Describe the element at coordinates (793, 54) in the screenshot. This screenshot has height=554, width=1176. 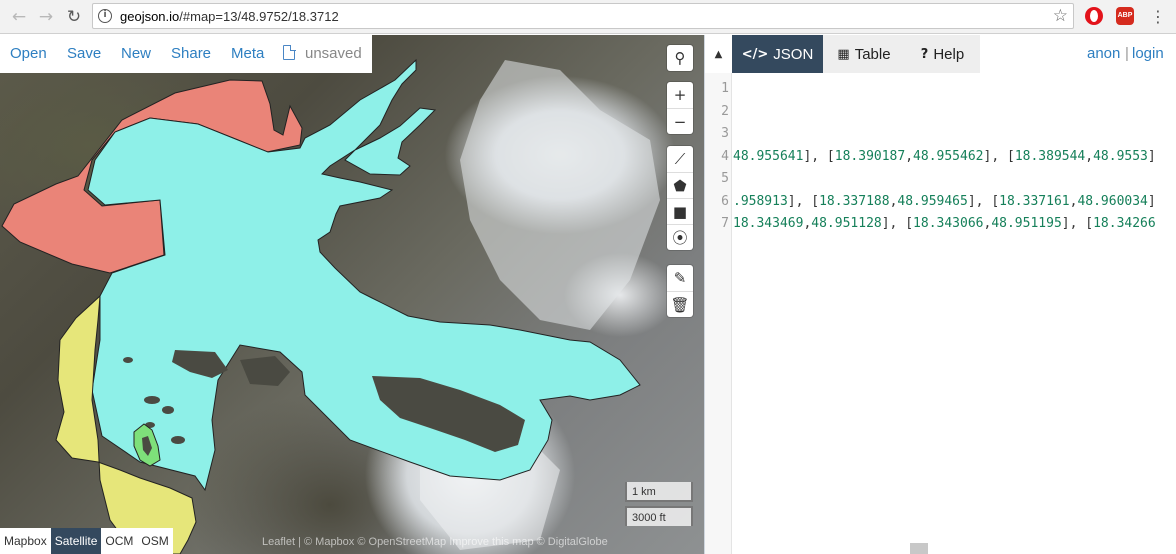
I see `tab-json-label: JSON` at that location.